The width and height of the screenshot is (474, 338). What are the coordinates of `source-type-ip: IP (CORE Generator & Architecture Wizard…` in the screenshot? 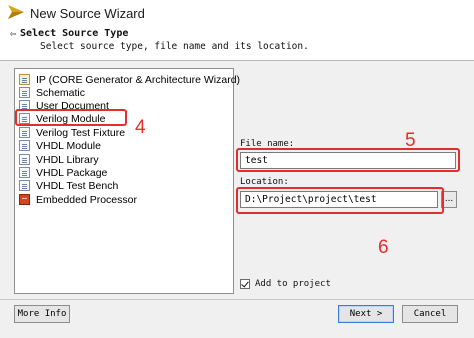 It's located at (129, 79).